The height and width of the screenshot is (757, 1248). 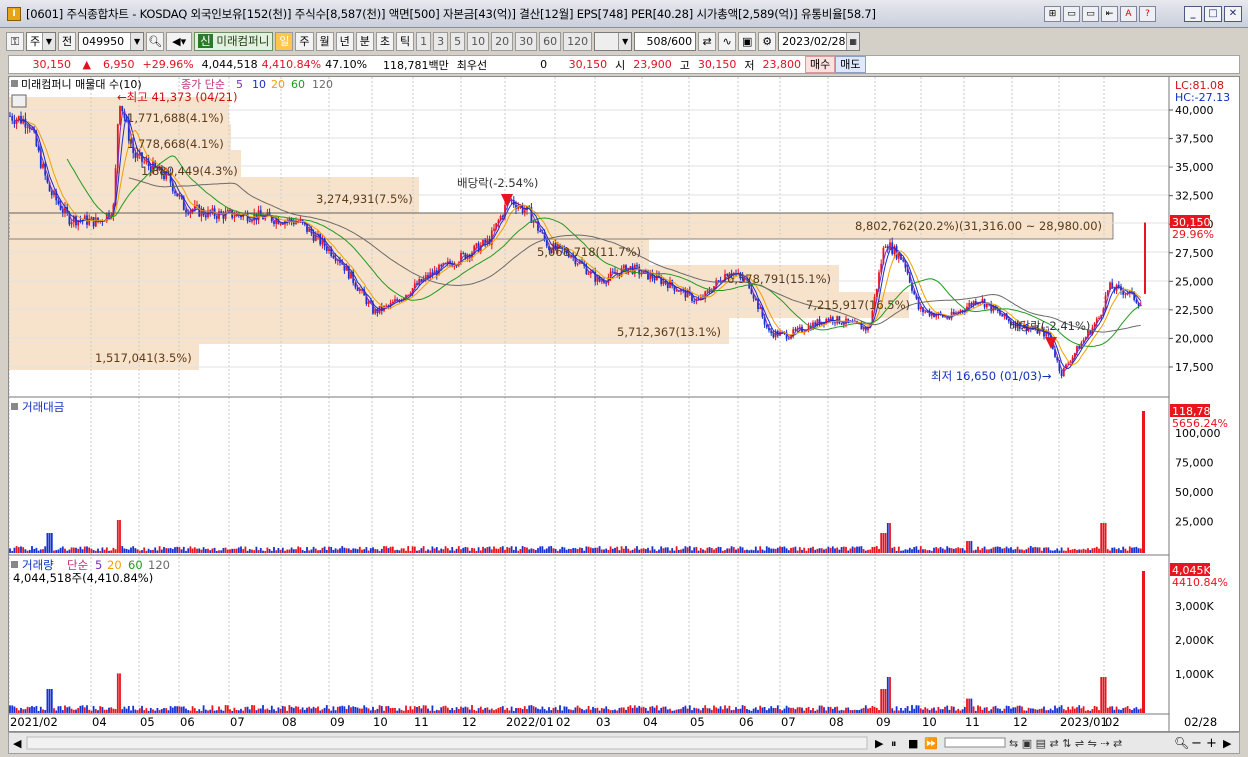 What do you see at coordinates (879, 743) in the screenshot?
I see `play-icon: ▶` at bounding box center [879, 743].